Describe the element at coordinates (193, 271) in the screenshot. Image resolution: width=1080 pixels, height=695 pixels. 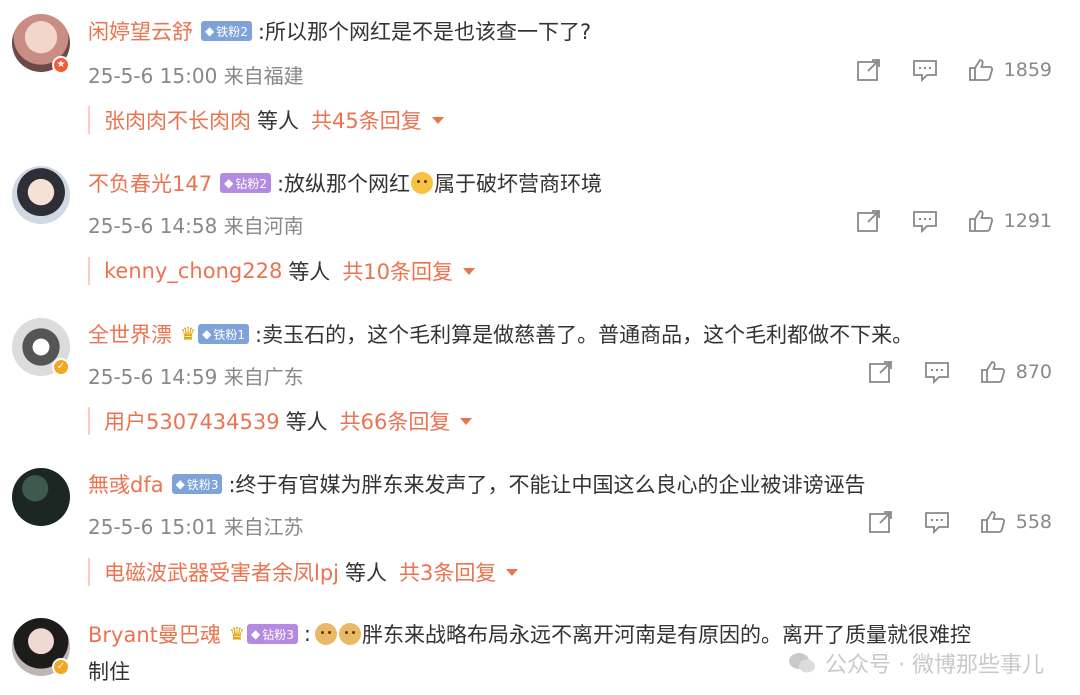
I see `reply-user: kenny_chong228` at that location.